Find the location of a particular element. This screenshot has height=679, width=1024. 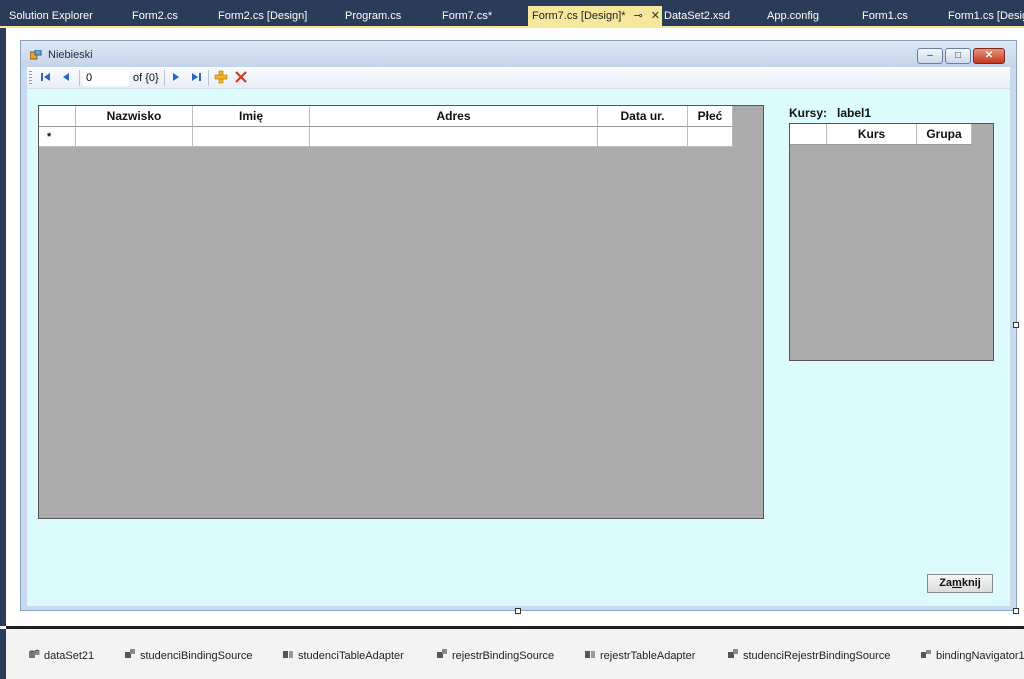

tab-program-cs: Program.cs is located at coordinates (373, 14).